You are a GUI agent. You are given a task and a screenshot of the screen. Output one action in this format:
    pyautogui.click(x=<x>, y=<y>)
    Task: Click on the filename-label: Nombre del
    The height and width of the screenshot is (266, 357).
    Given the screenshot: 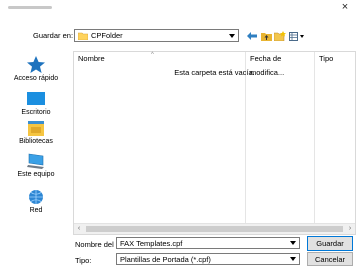 What is the action you would take?
    pyautogui.click(x=94, y=244)
    